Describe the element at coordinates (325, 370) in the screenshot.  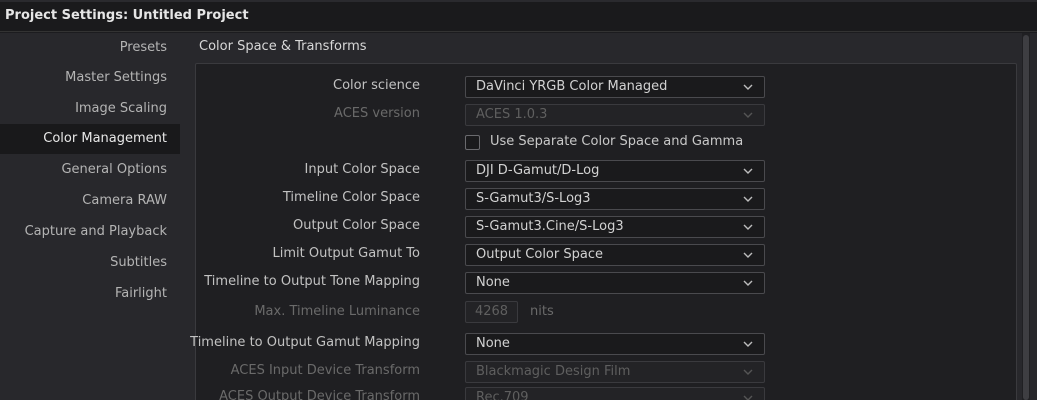
I see `aces-idt-label: ACES Input Device Transform` at that location.